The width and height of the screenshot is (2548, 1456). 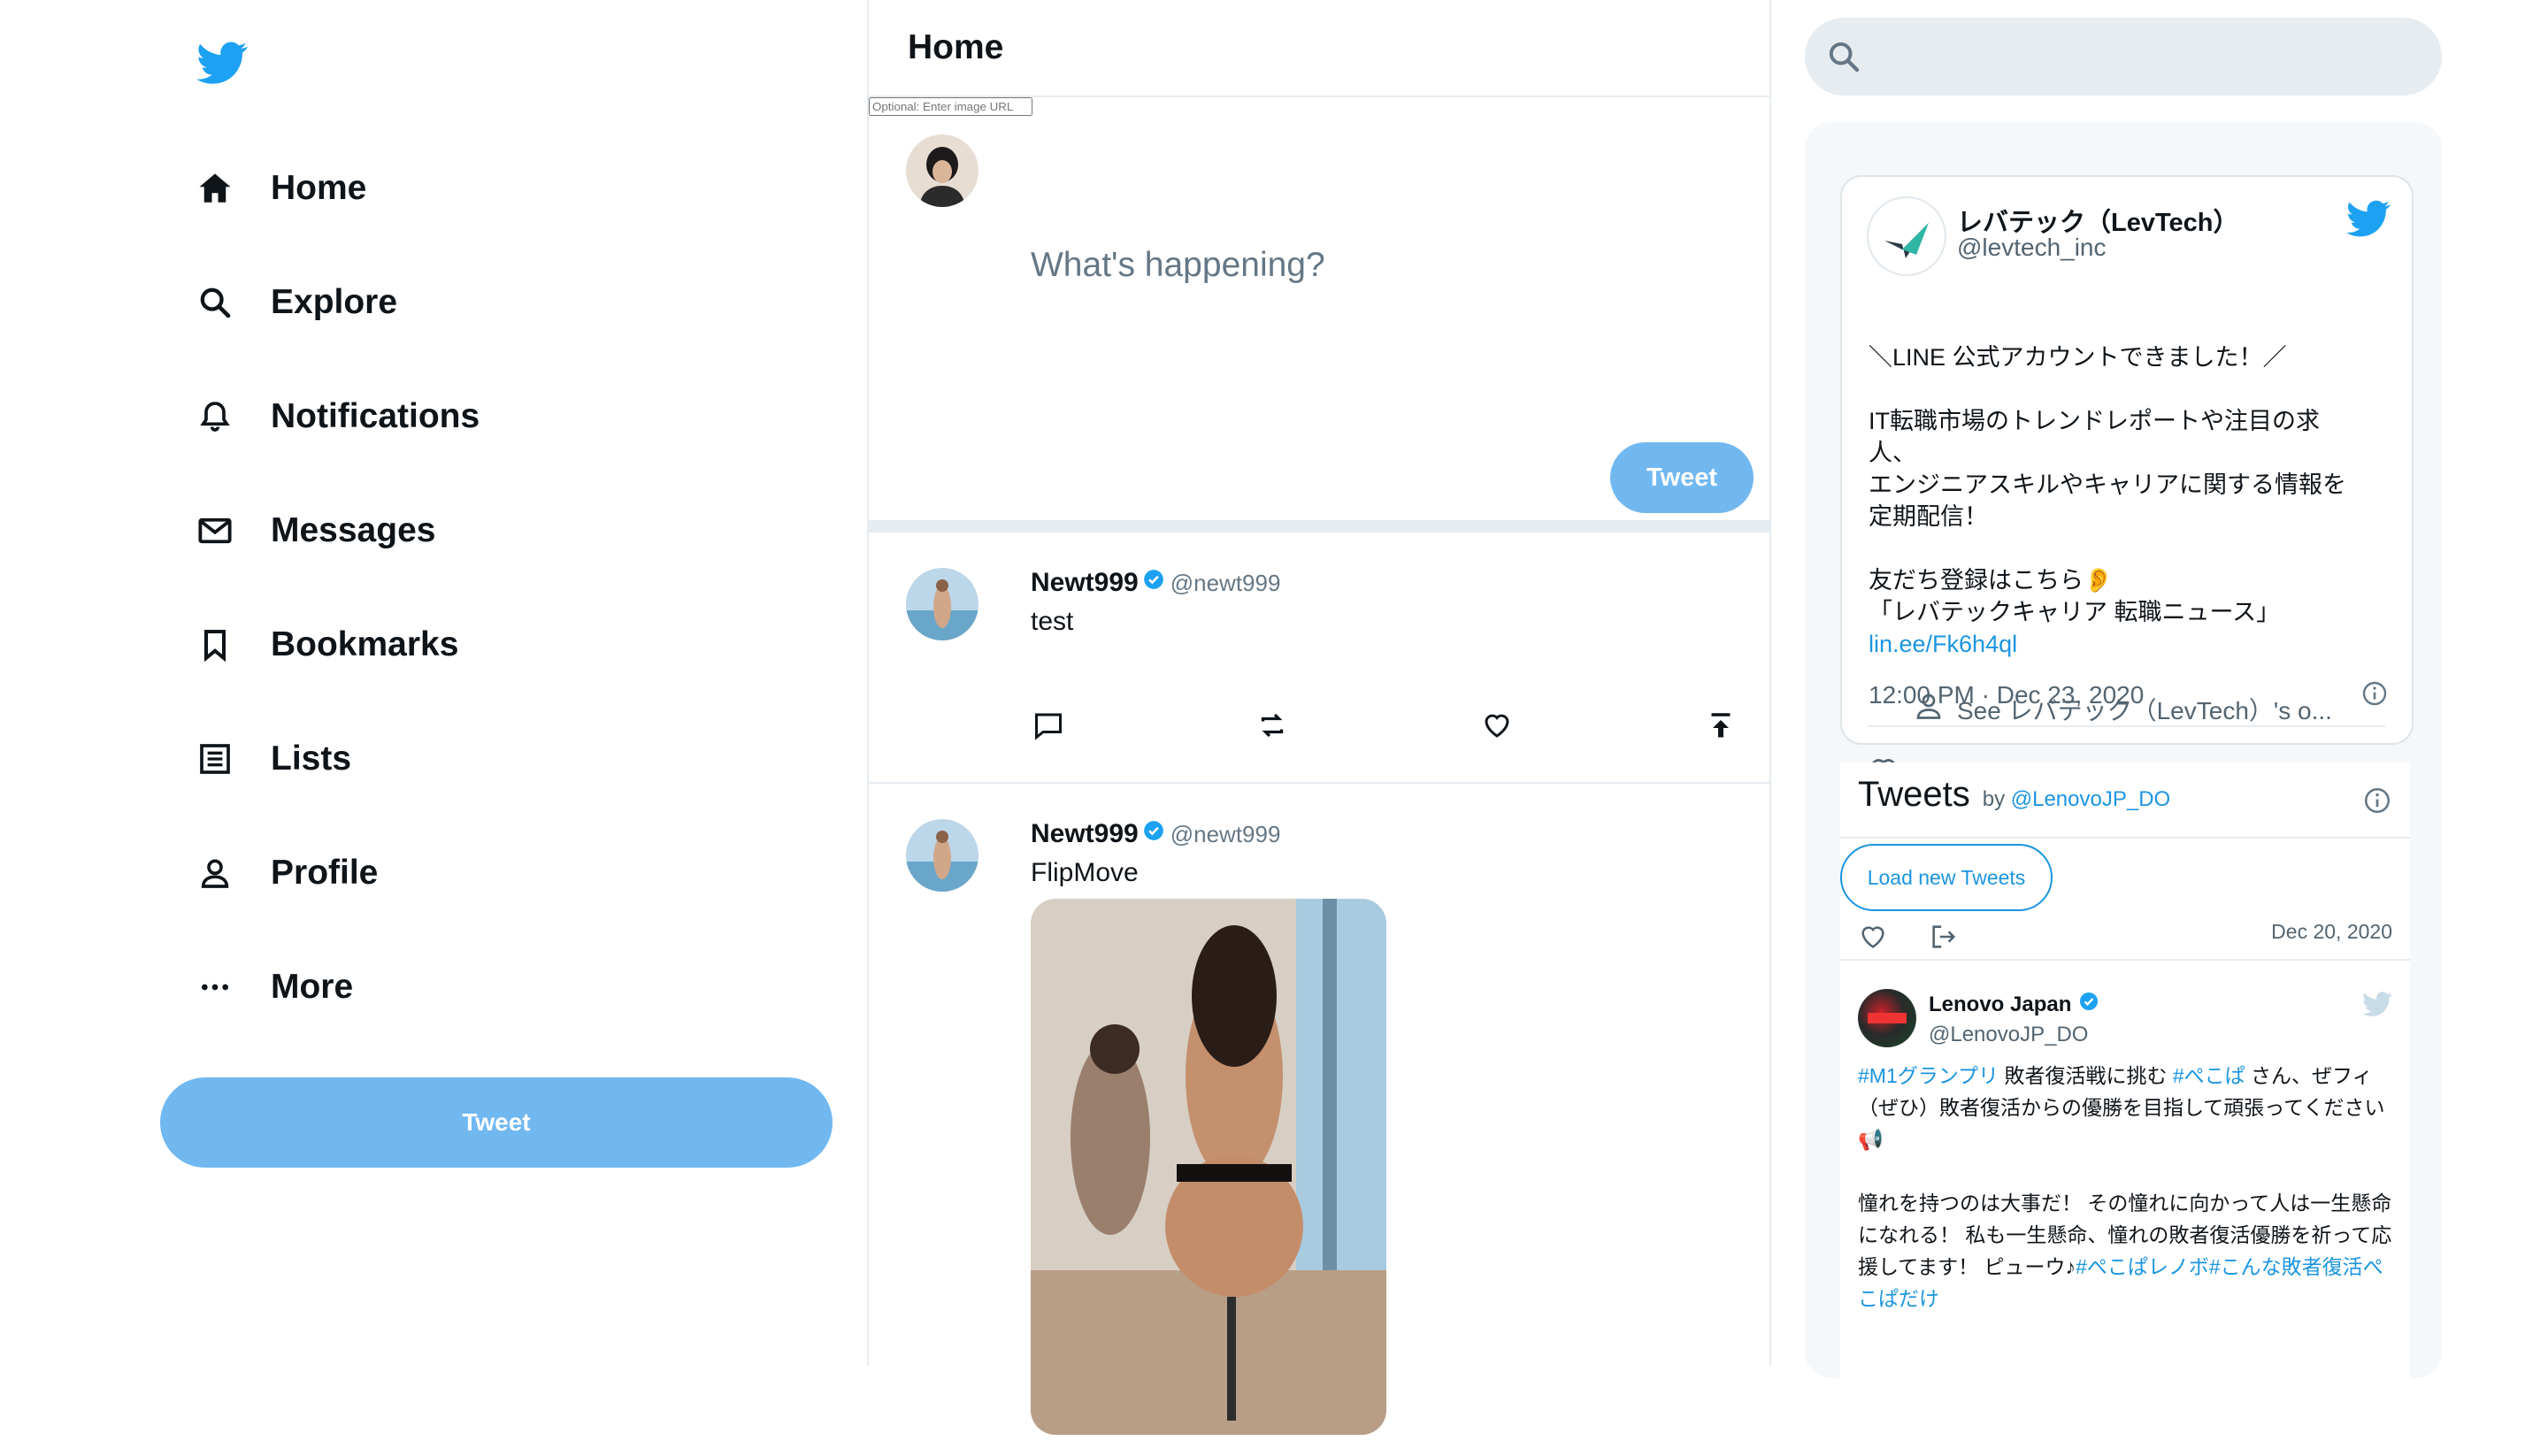 What do you see at coordinates (312, 987) in the screenshot?
I see `nav-label: More` at bounding box center [312, 987].